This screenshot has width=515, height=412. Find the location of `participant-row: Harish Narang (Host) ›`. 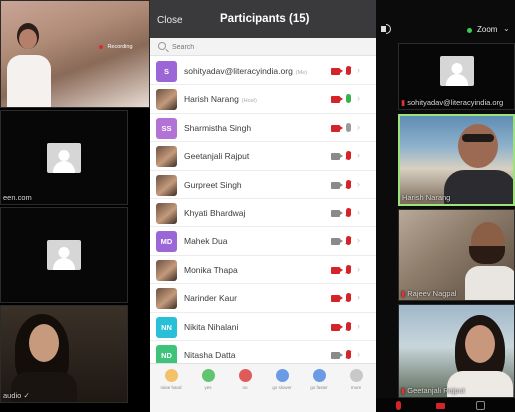

participant-row: Harish Narang (Host) › is located at coordinates (263, 99).